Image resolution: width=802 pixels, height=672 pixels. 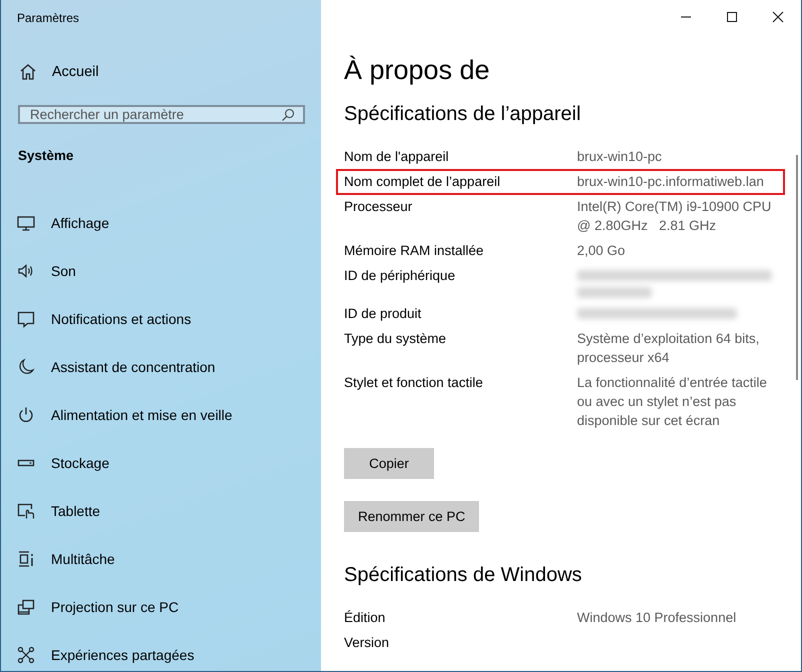 I want to click on spec-label: Type du système, so click(x=396, y=339).